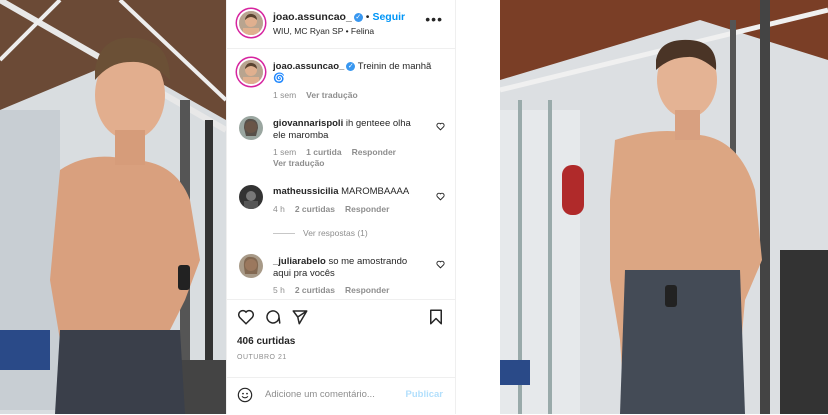  Describe the element at coordinates (388, 17) in the screenshot. I see `follow-button: Seguir` at that location.